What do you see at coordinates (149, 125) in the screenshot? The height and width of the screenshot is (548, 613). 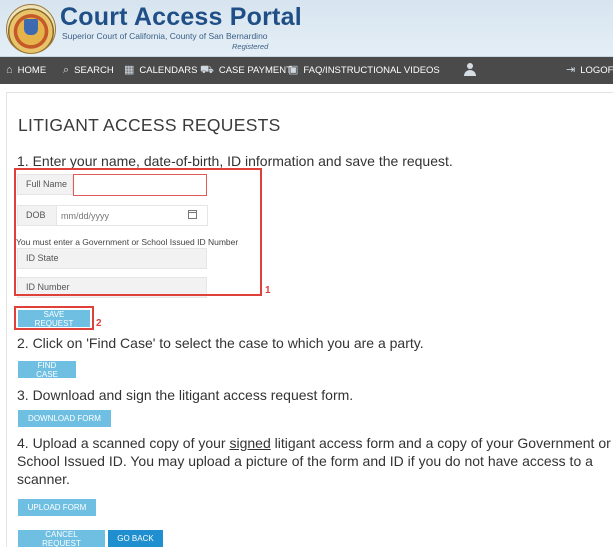 I see `page-title: LITIGANT ACCESS REQUESTS` at bounding box center [149, 125].